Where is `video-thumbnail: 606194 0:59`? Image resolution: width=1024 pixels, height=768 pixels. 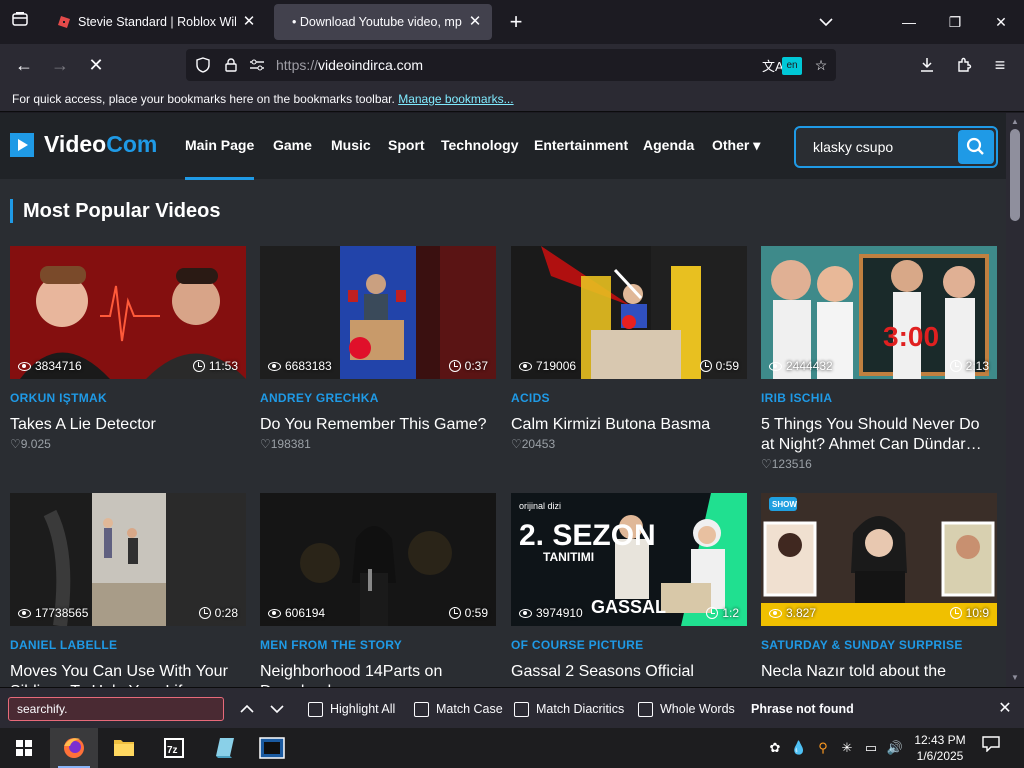 video-thumbnail: 606194 0:59 is located at coordinates (378, 559).